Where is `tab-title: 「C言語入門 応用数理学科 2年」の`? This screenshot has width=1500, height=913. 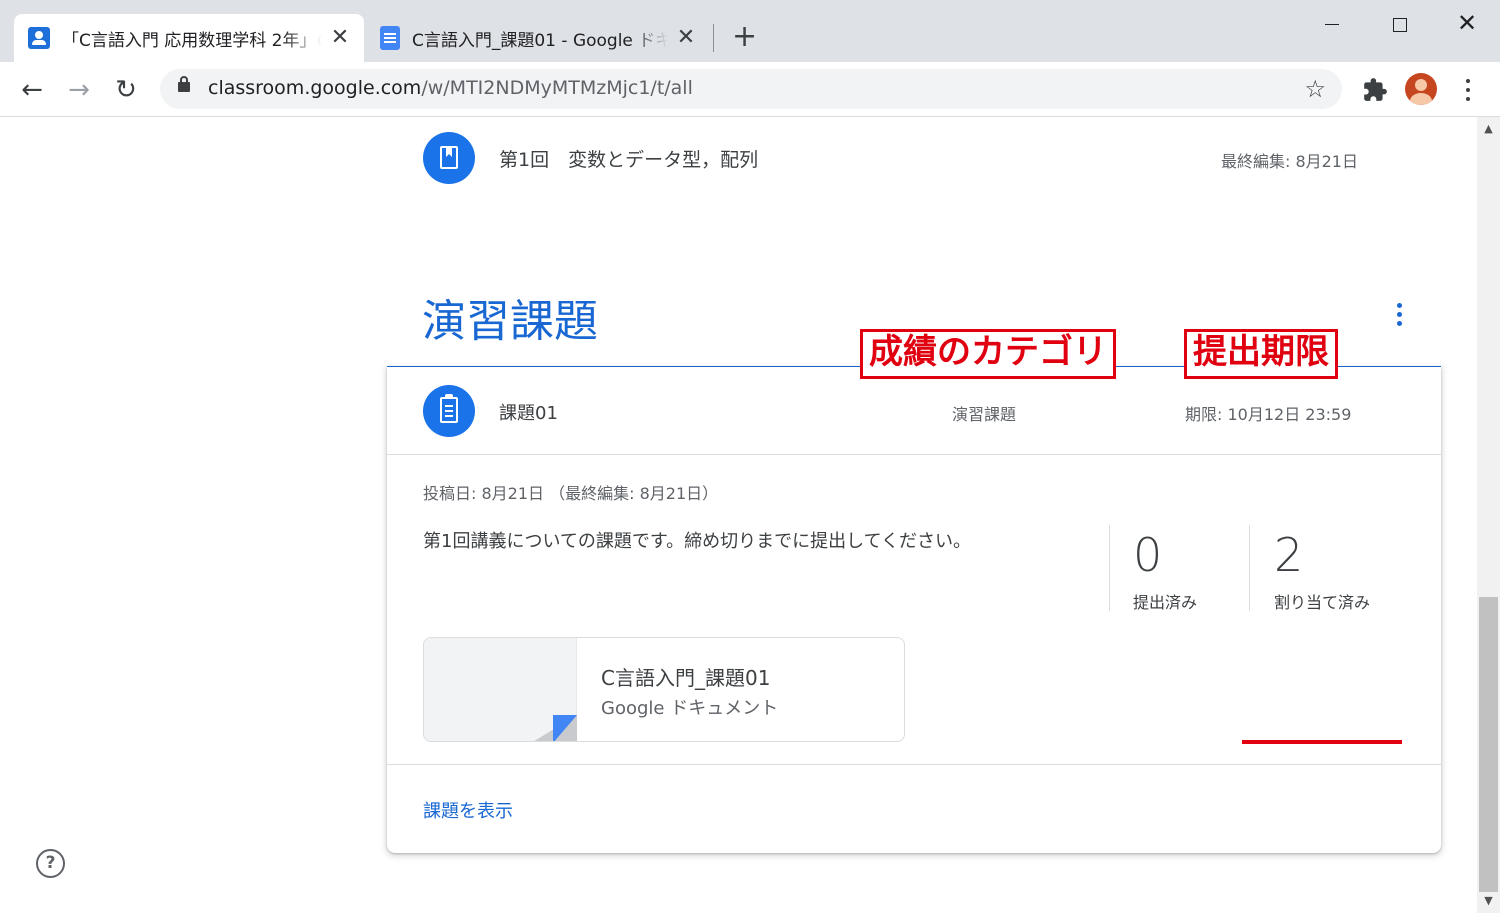
tab-title: 「C言語入門 応用数理学科 2年」の is located at coordinates (192, 40).